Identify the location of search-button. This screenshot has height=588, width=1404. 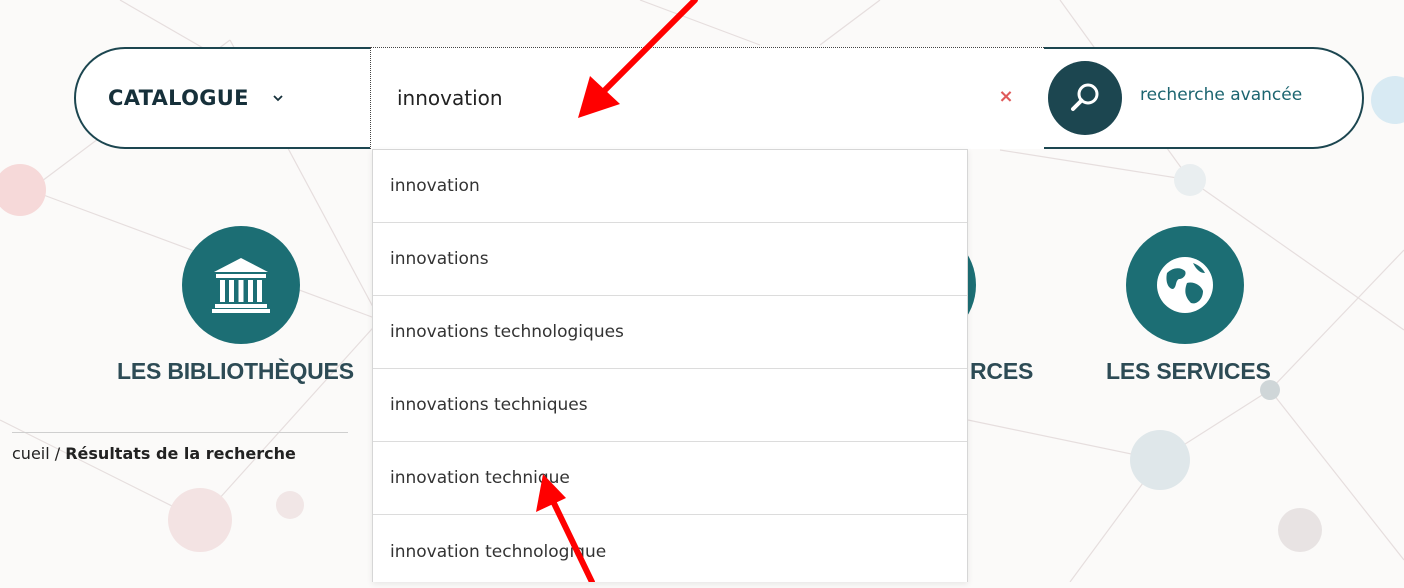
(1085, 98).